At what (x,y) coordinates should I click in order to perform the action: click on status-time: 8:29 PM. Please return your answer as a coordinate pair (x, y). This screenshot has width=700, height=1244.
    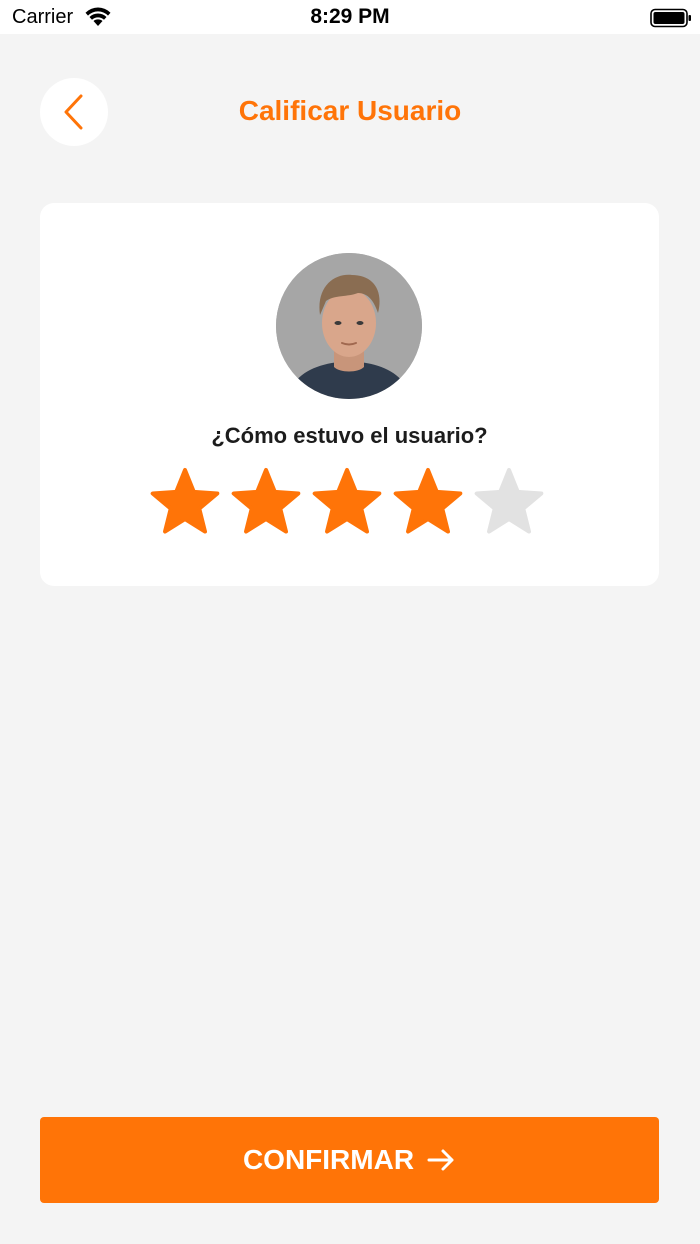
    Looking at the image, I should click on (350, 16).